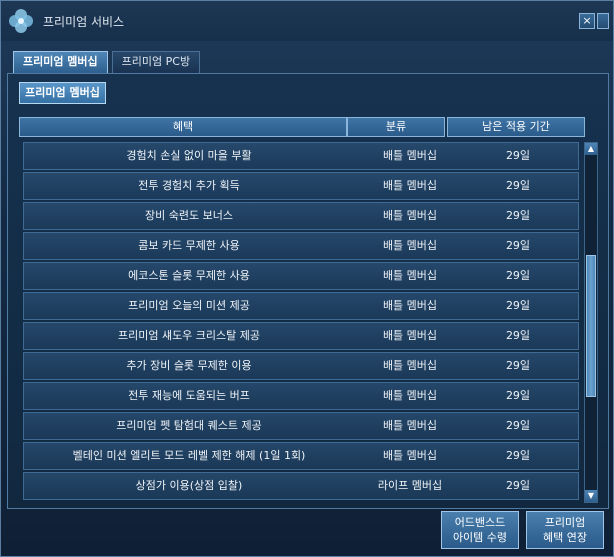 The height and width of the screenshot is (557, 614). Describe the element at coordinates (565, 522) in the screenshot. I see `button-label-line1: 프리미엄` at that location.